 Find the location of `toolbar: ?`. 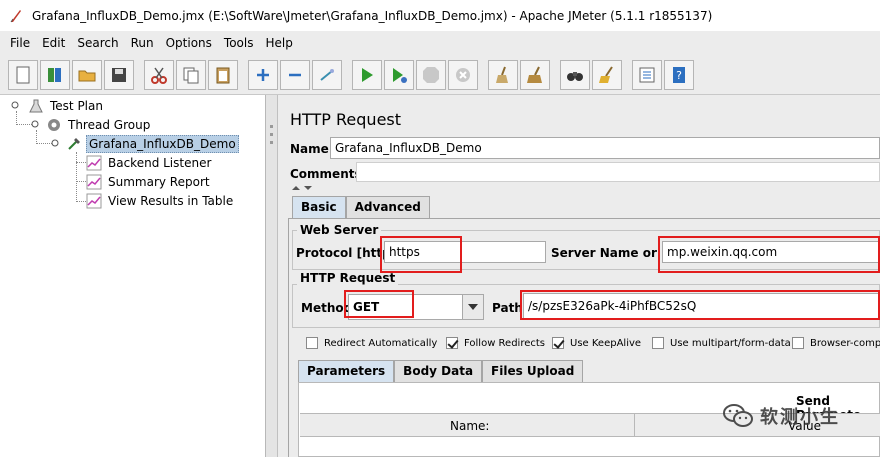

toolbar: ? is located at coordinates (440, 75).